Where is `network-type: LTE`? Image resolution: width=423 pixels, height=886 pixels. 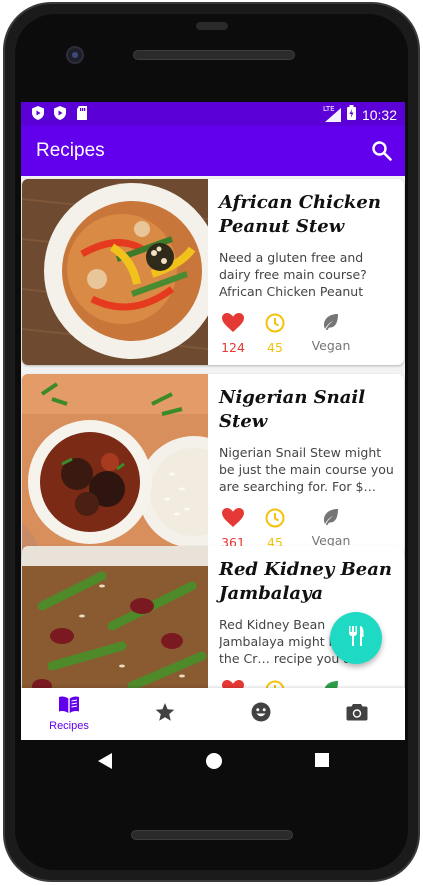 network-type: LTE is located at coordinates (328, 108).